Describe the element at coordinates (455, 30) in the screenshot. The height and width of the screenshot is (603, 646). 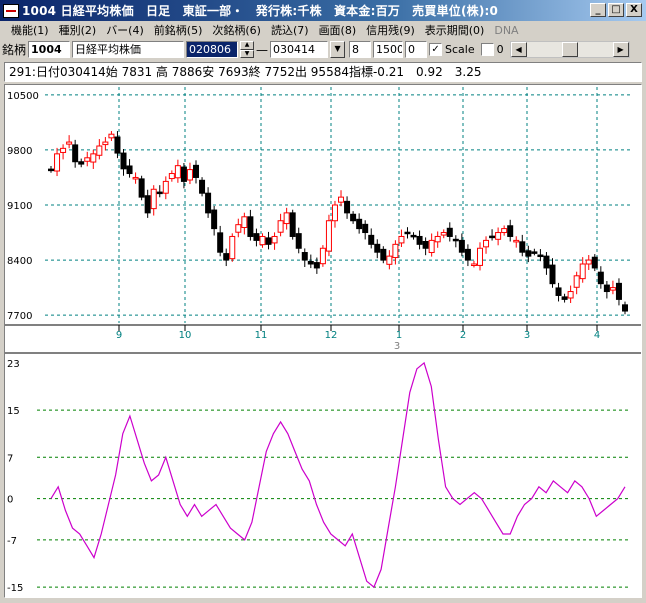
I see `menu-display-period: 表示期間(0)` at that location.